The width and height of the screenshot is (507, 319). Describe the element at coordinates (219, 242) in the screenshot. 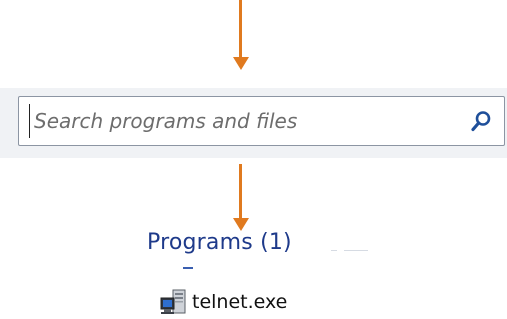

I see `programs-section-heading: Programs (1)` at that location.